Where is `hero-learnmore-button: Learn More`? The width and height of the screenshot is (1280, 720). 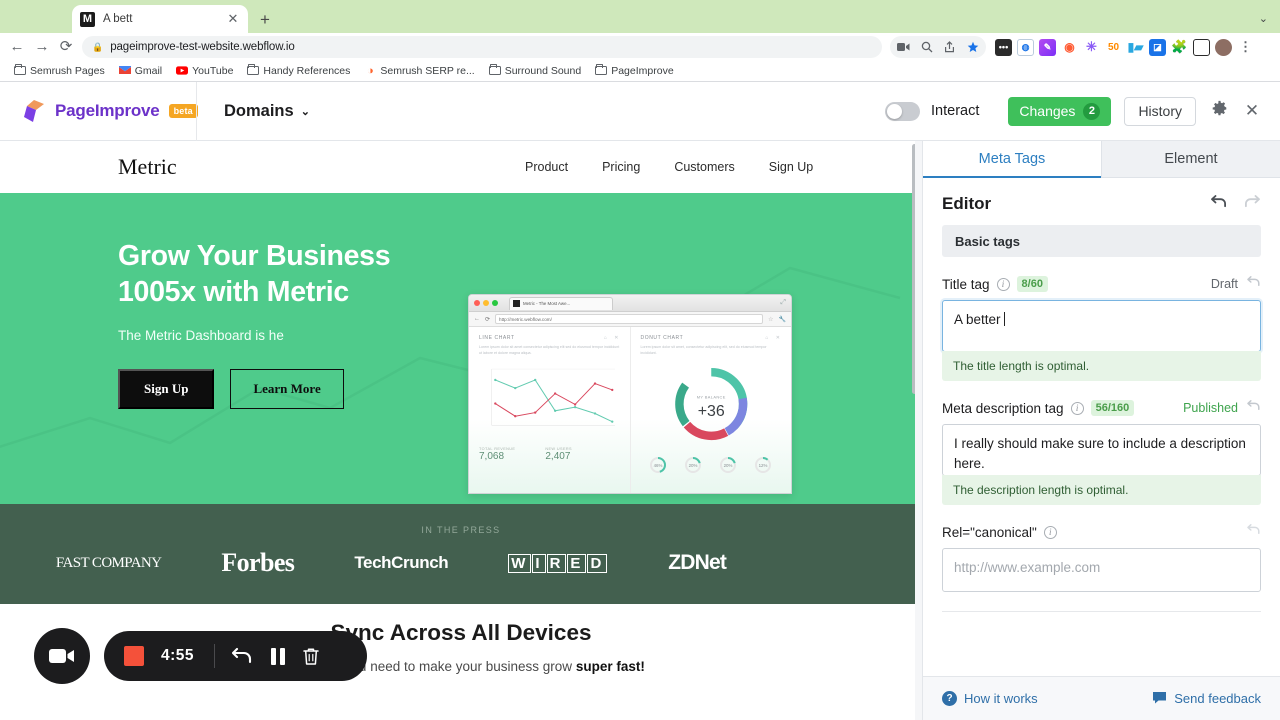
hero-learnmore-button: Learn More is located at coordinates (287, 388).